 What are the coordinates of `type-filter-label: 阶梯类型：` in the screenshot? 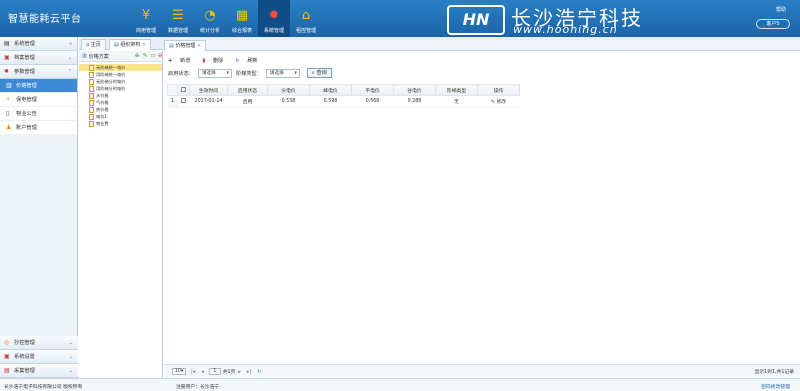 It's located at (248, 73).